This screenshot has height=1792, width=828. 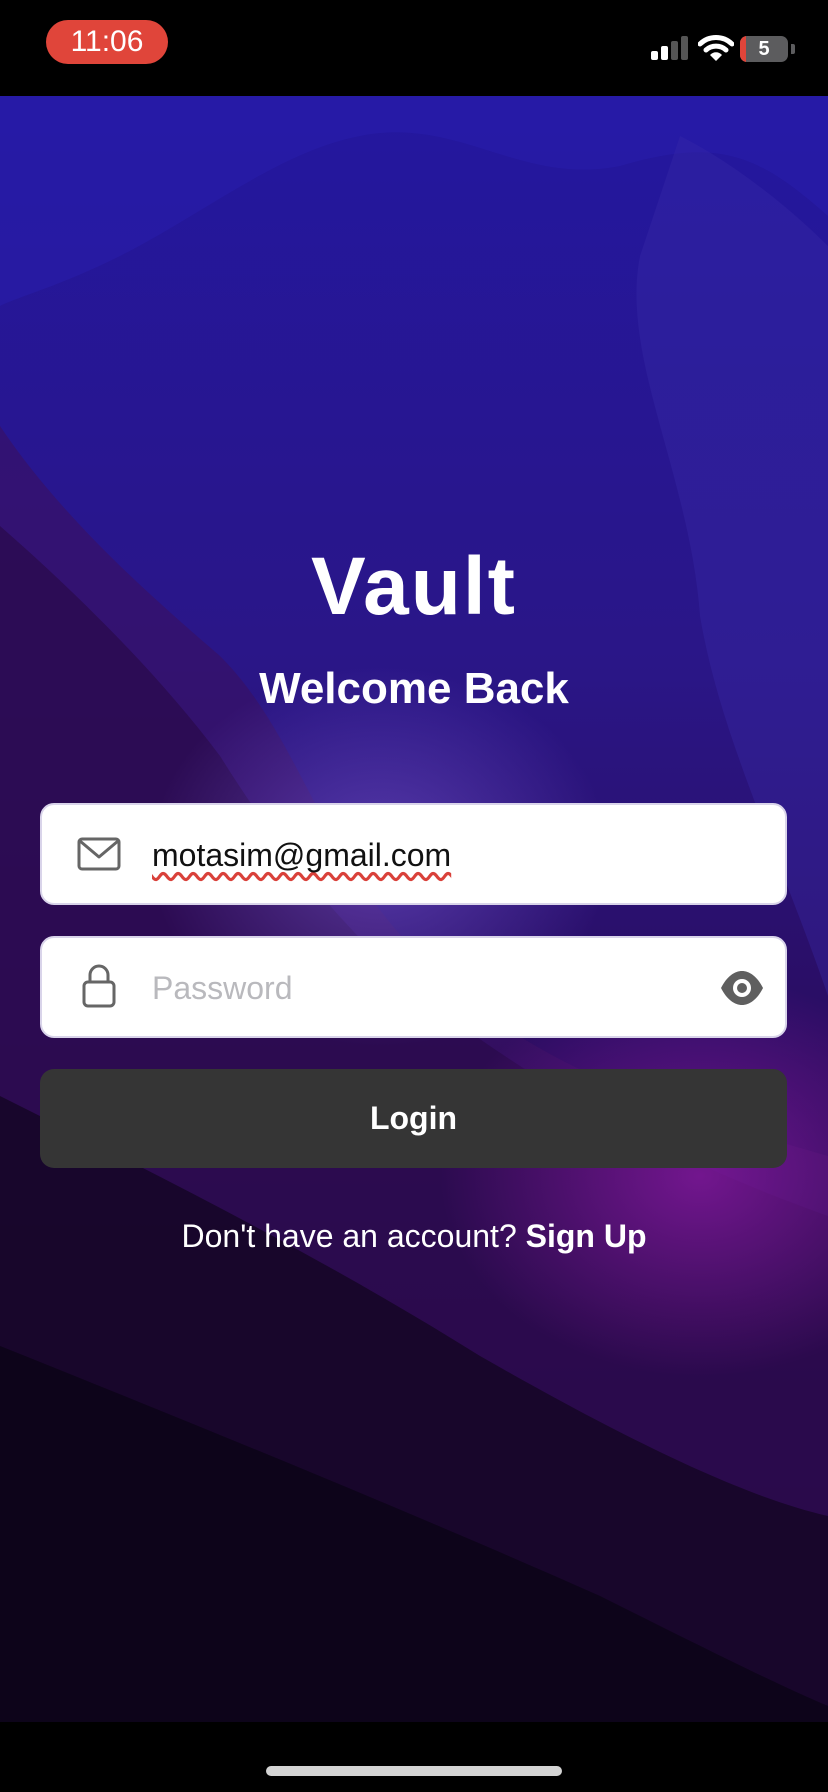 What do you see at coordinates (414, 688) in the screenshot?
I see `welcome-heading: Welcome Back` at bounding box center [414, 688].